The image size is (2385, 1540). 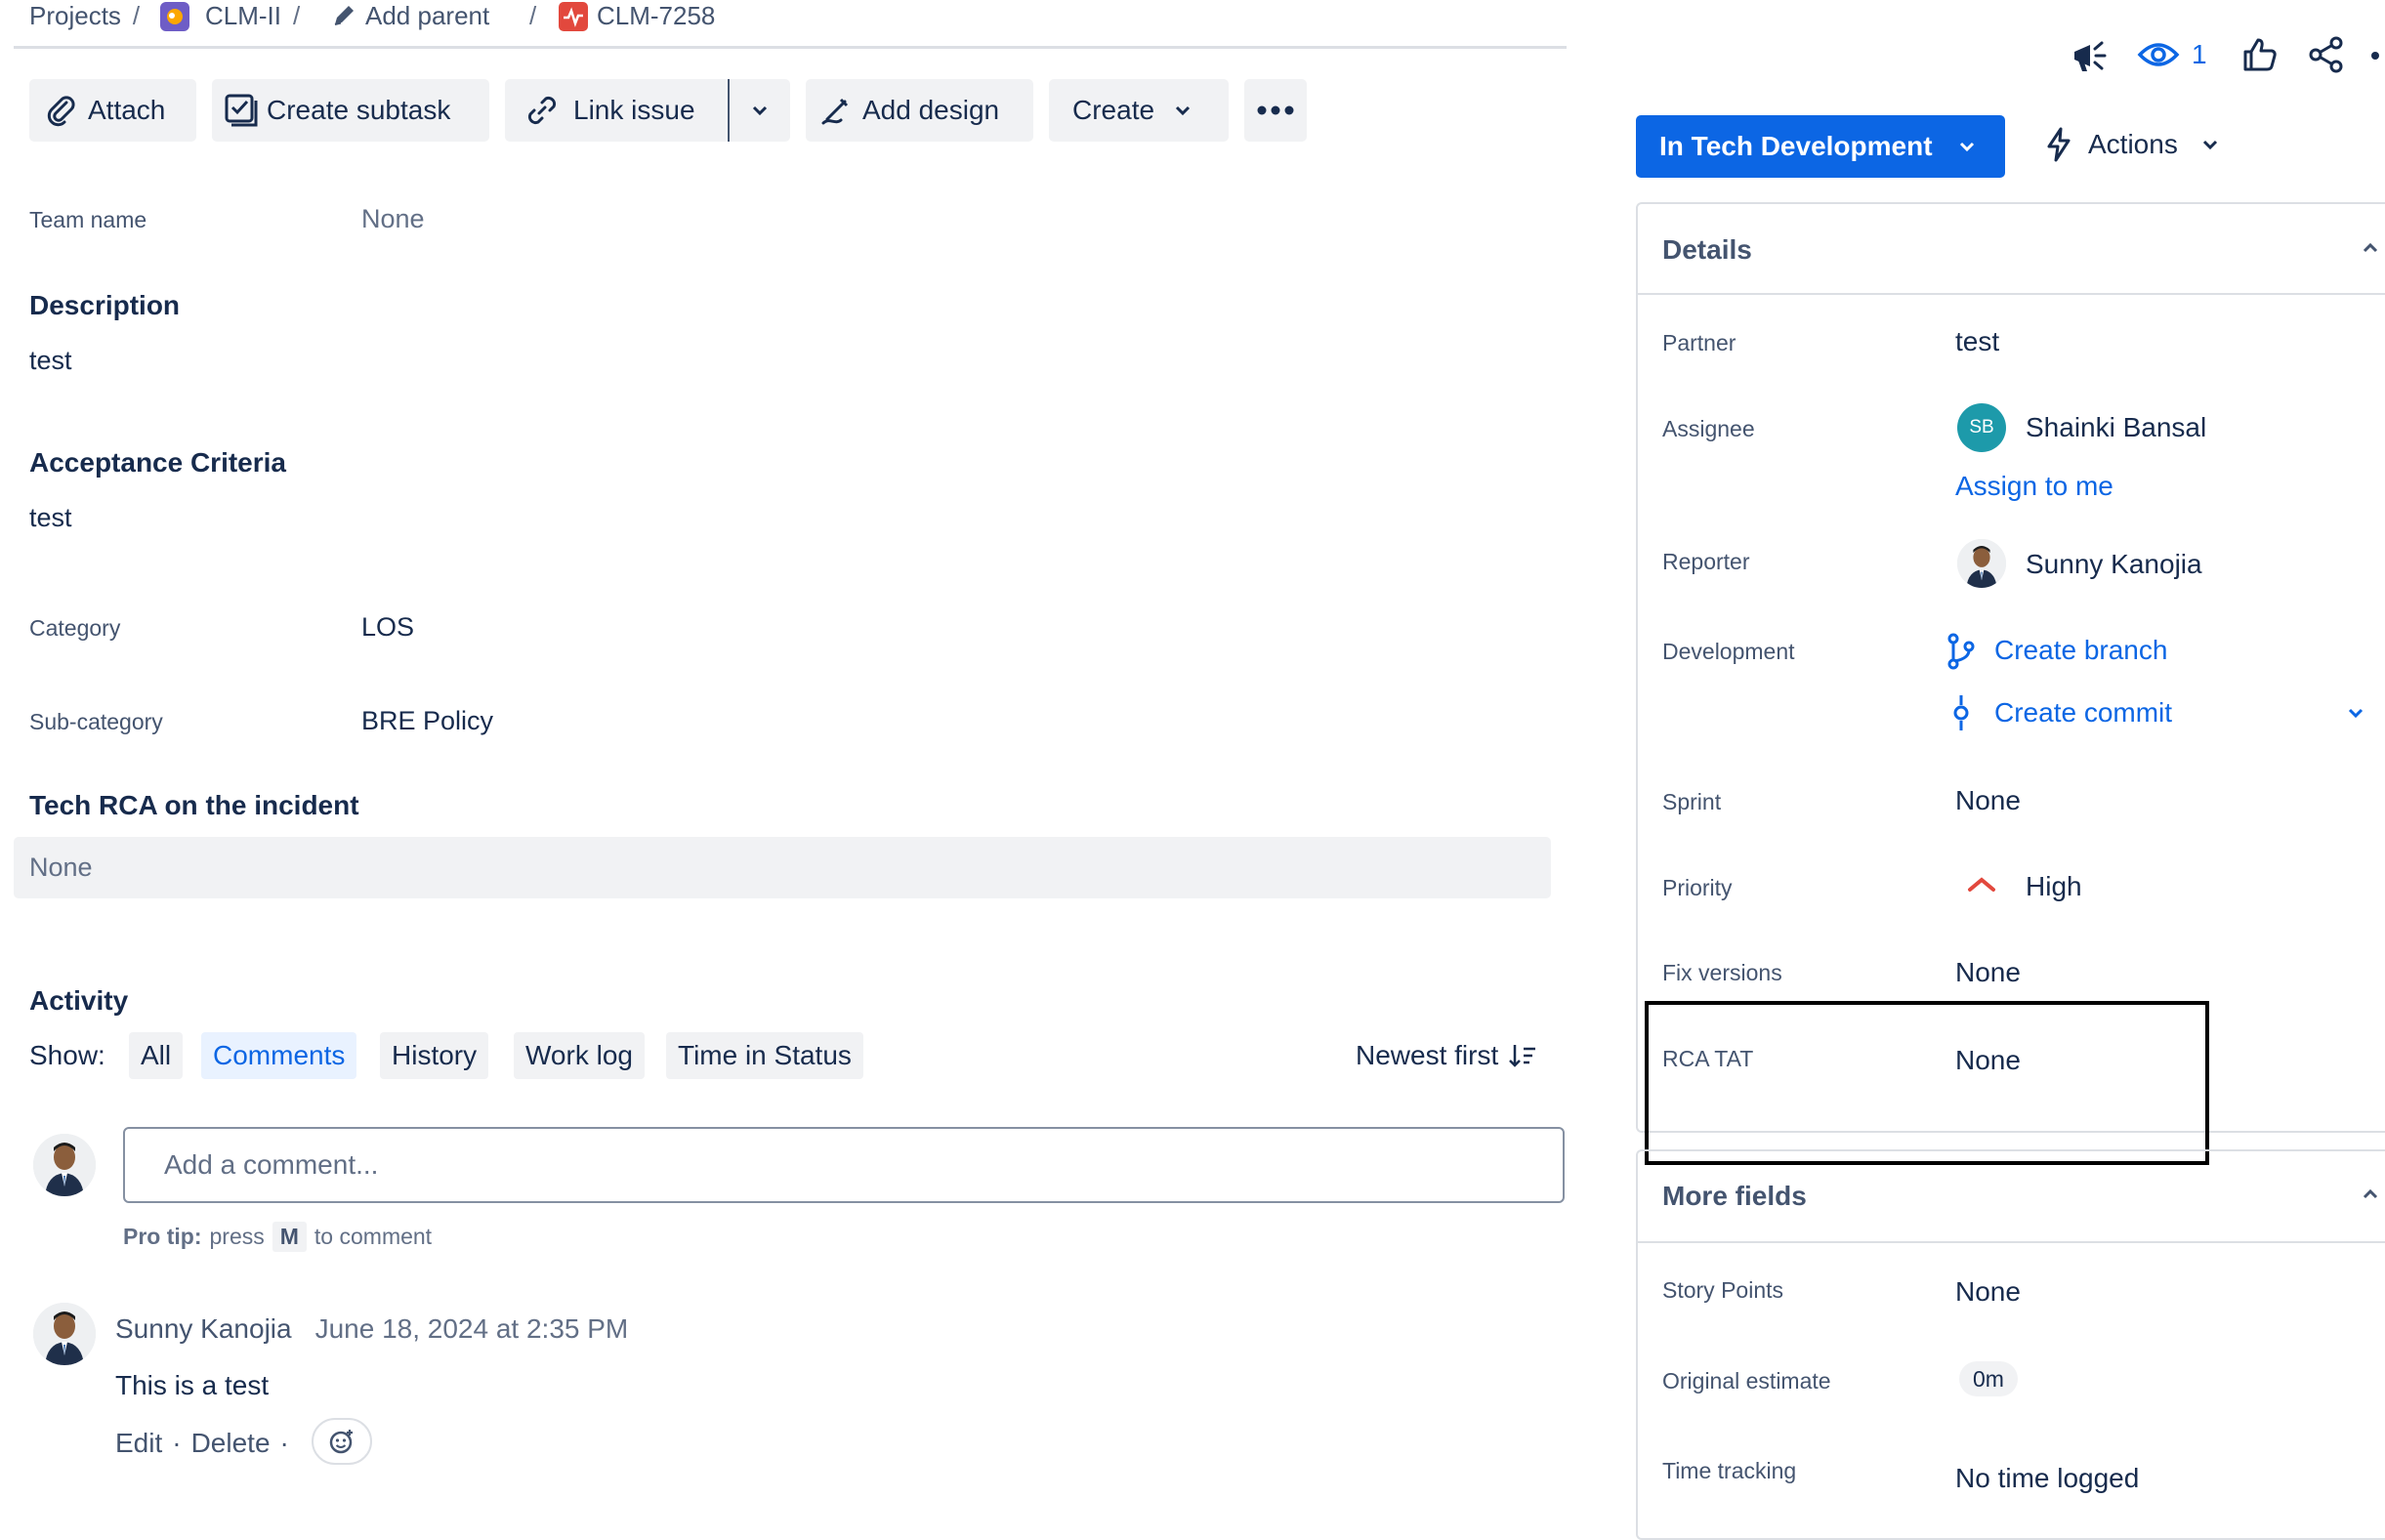 What do you see at coordinates (2054, 886) in the screenshot?
I see `priority-value: High` at bounding box center [2054, 886].